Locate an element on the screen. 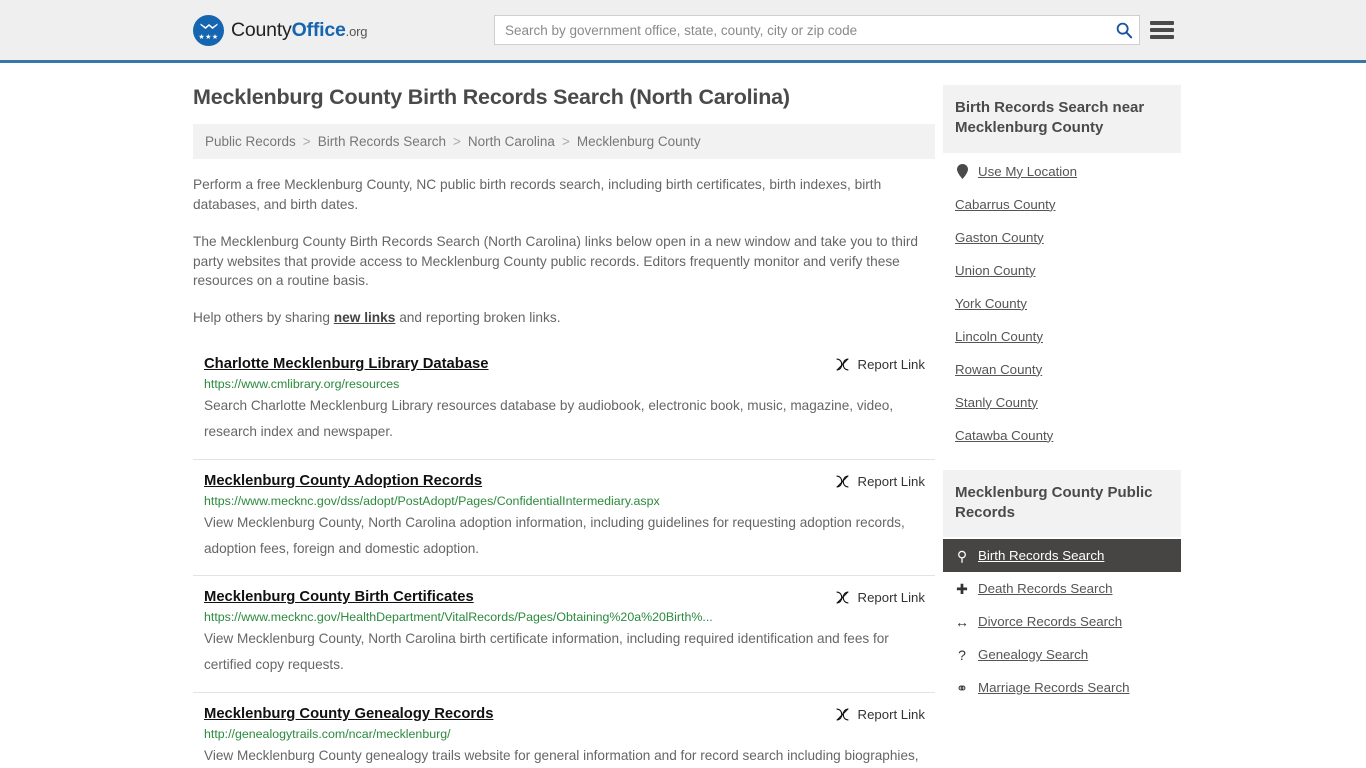 This screenshot has height=768, width=1366. sidebar-item-death-records-search: ✚ Death Records Search is located at coordinates (1062, 588).